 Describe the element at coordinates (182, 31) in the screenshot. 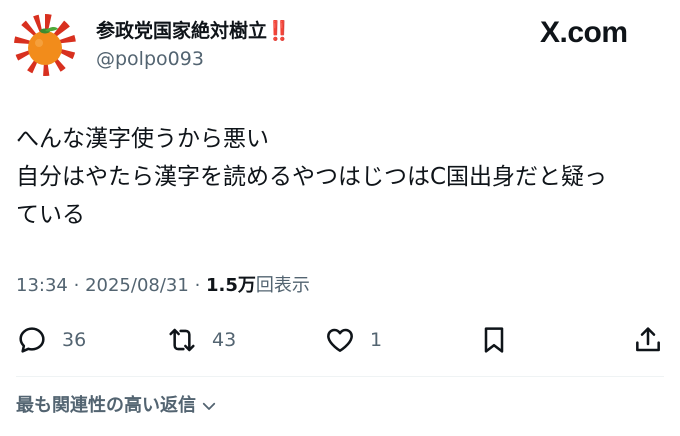

I see `author-name-text: 参政党国家絶対樹立` at that location.